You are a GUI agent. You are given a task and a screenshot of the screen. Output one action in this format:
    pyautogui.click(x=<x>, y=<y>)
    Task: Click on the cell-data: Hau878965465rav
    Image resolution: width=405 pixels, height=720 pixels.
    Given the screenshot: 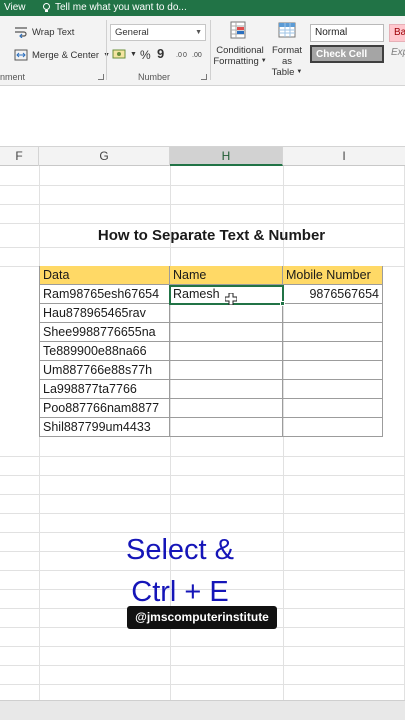 What is the action you would take?
    pyautogui.click(x=104, y=313)
    